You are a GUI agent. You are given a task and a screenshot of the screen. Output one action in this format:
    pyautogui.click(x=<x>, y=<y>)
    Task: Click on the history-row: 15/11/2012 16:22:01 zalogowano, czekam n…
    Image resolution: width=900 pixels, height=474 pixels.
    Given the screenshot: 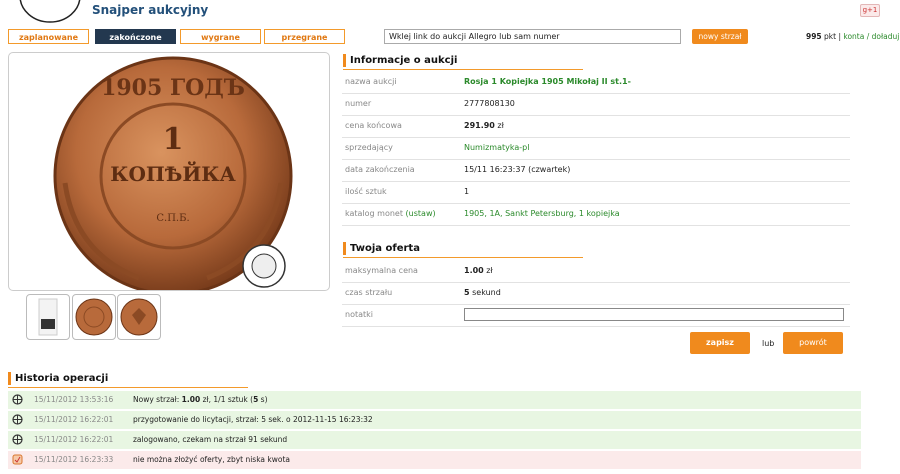 What is the action you would take?
    pyautogui.click(x=434, y=440)
    